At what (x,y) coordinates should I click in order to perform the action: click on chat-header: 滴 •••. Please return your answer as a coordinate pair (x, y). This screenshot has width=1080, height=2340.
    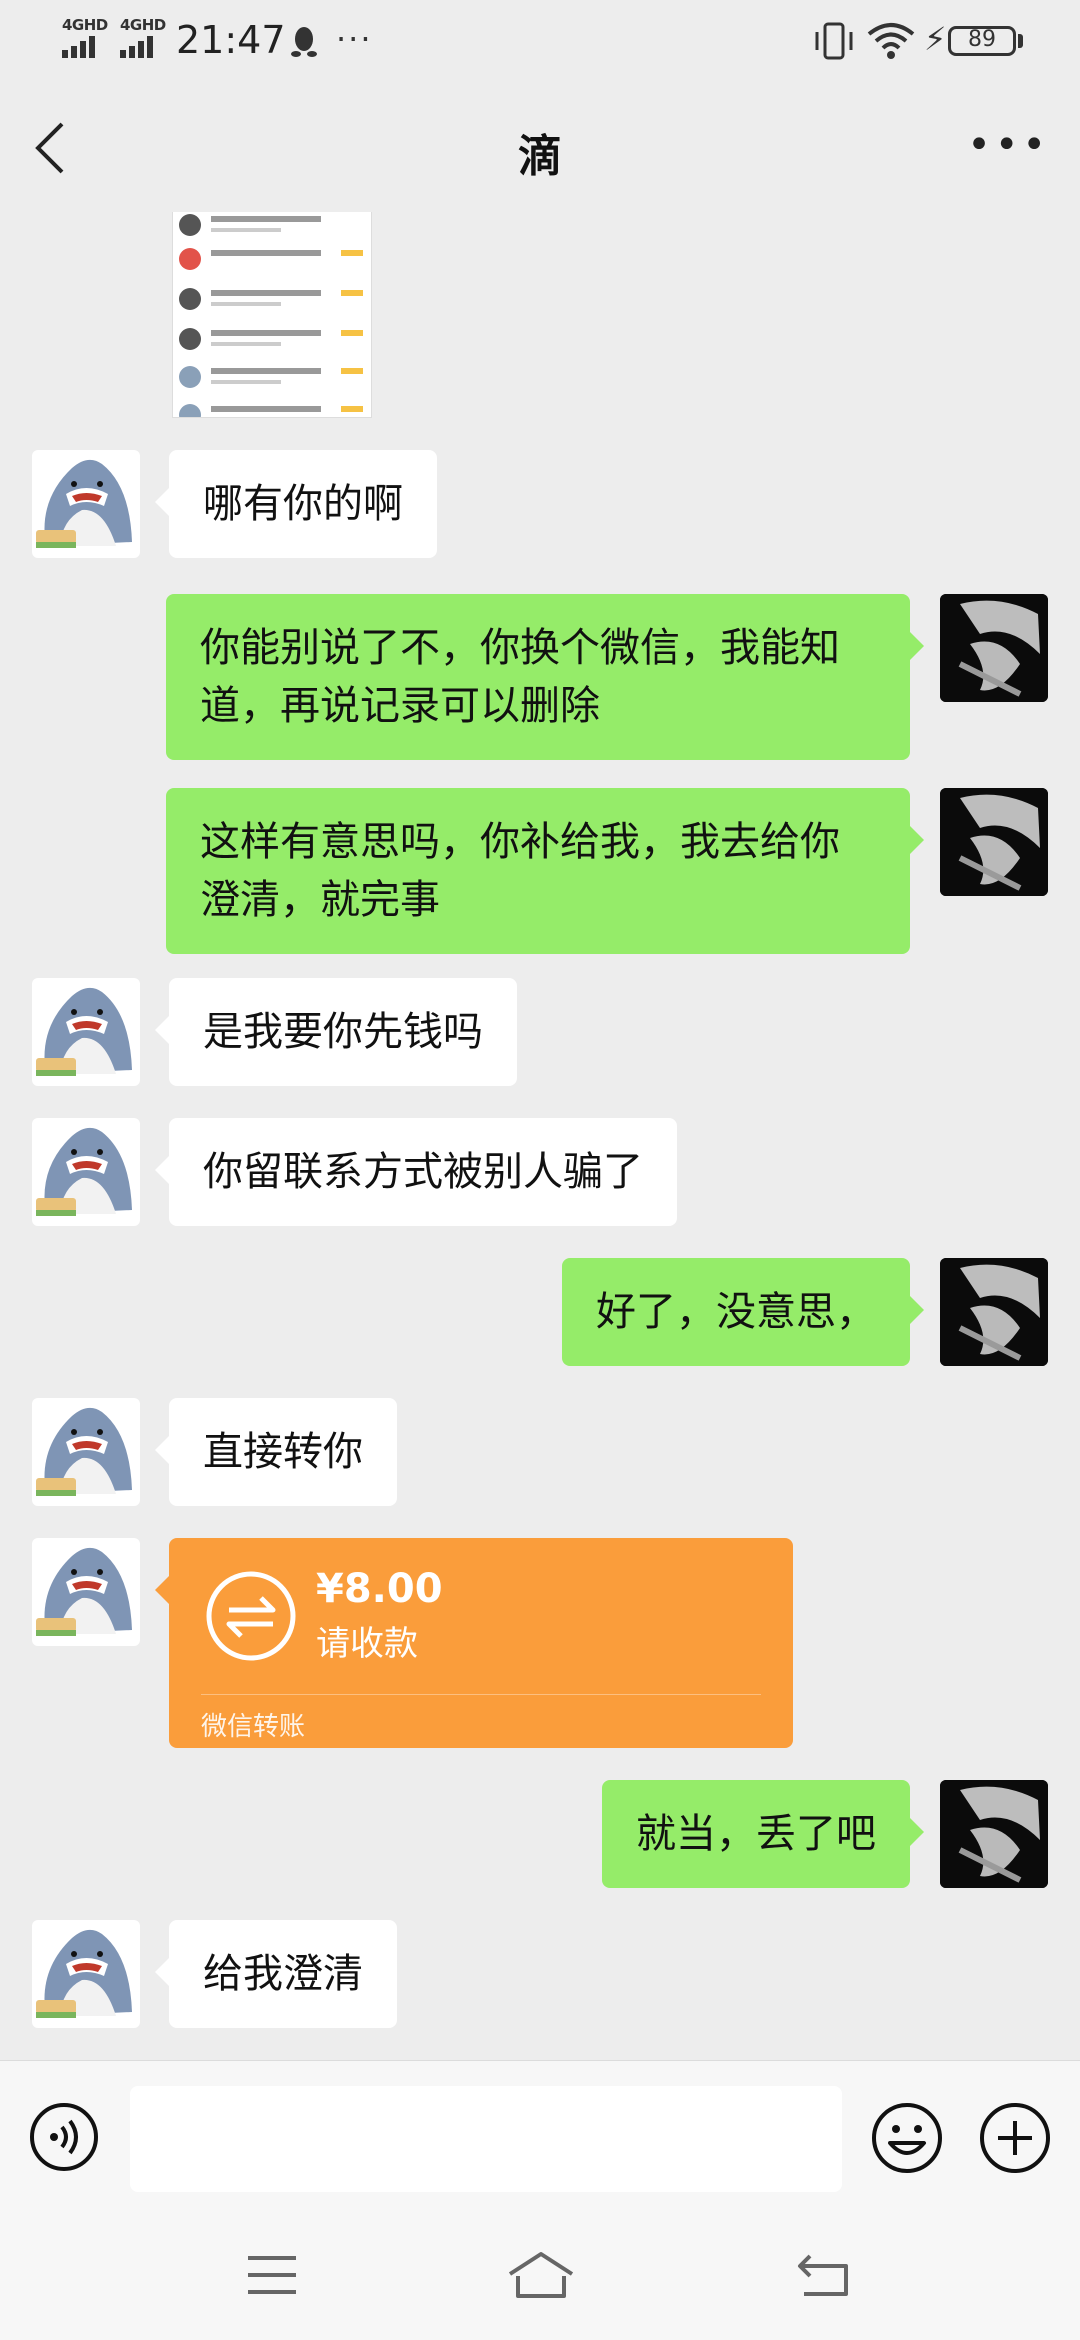
    Looking at the image, I should click on (540, 147).